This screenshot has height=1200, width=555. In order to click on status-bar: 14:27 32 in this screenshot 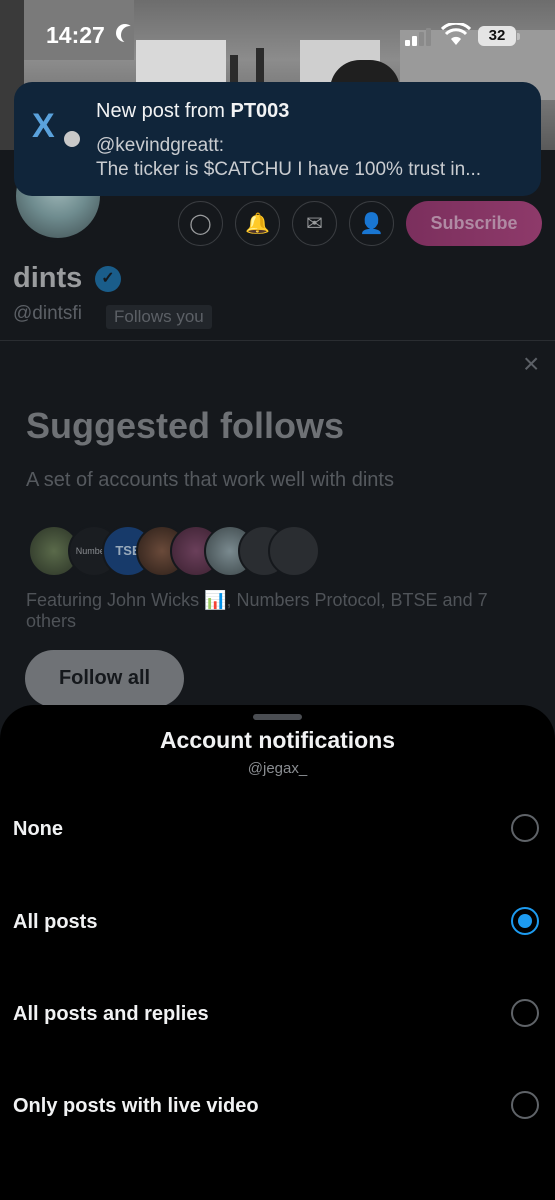, I will do `click(277, 36)`.